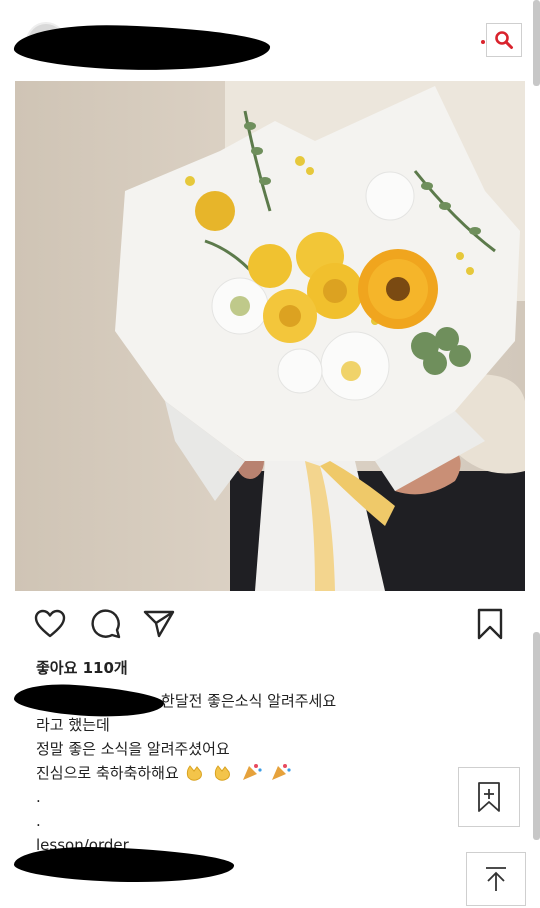 Image resolution: width=540 pixels, height=908 pixels. What do you see at coordinates (270, 625) in the screenshot?
I see `post-actions` at bounding box center [270, 625].